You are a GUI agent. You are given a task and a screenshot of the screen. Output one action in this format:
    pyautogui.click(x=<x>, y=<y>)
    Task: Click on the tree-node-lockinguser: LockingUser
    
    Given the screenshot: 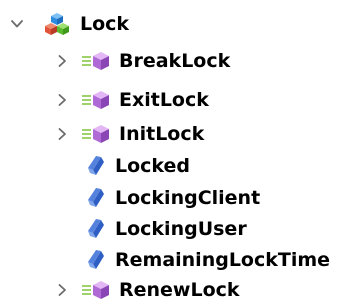 What is the action you would take?
    pyautogui.click(x=167, y=229)
    